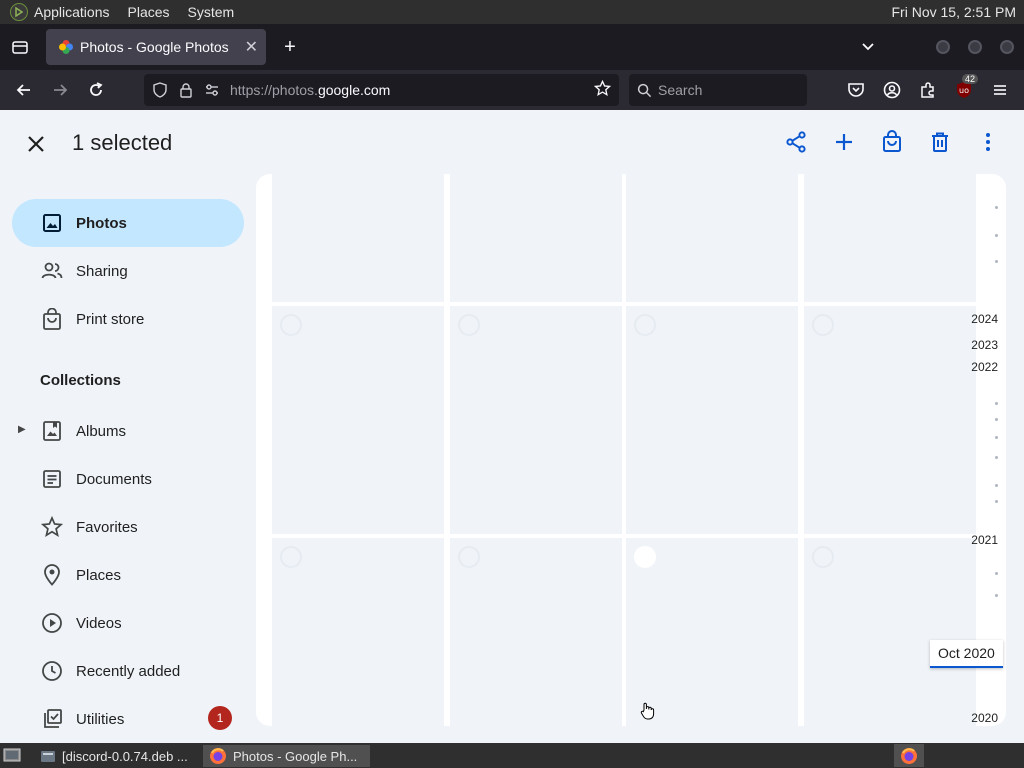 The width and height of the screenshot is (1024, 768). Describe the element at coordinates (100, 719) in the screenshot. I see `sidebar-item-label: Utilities` at that location.